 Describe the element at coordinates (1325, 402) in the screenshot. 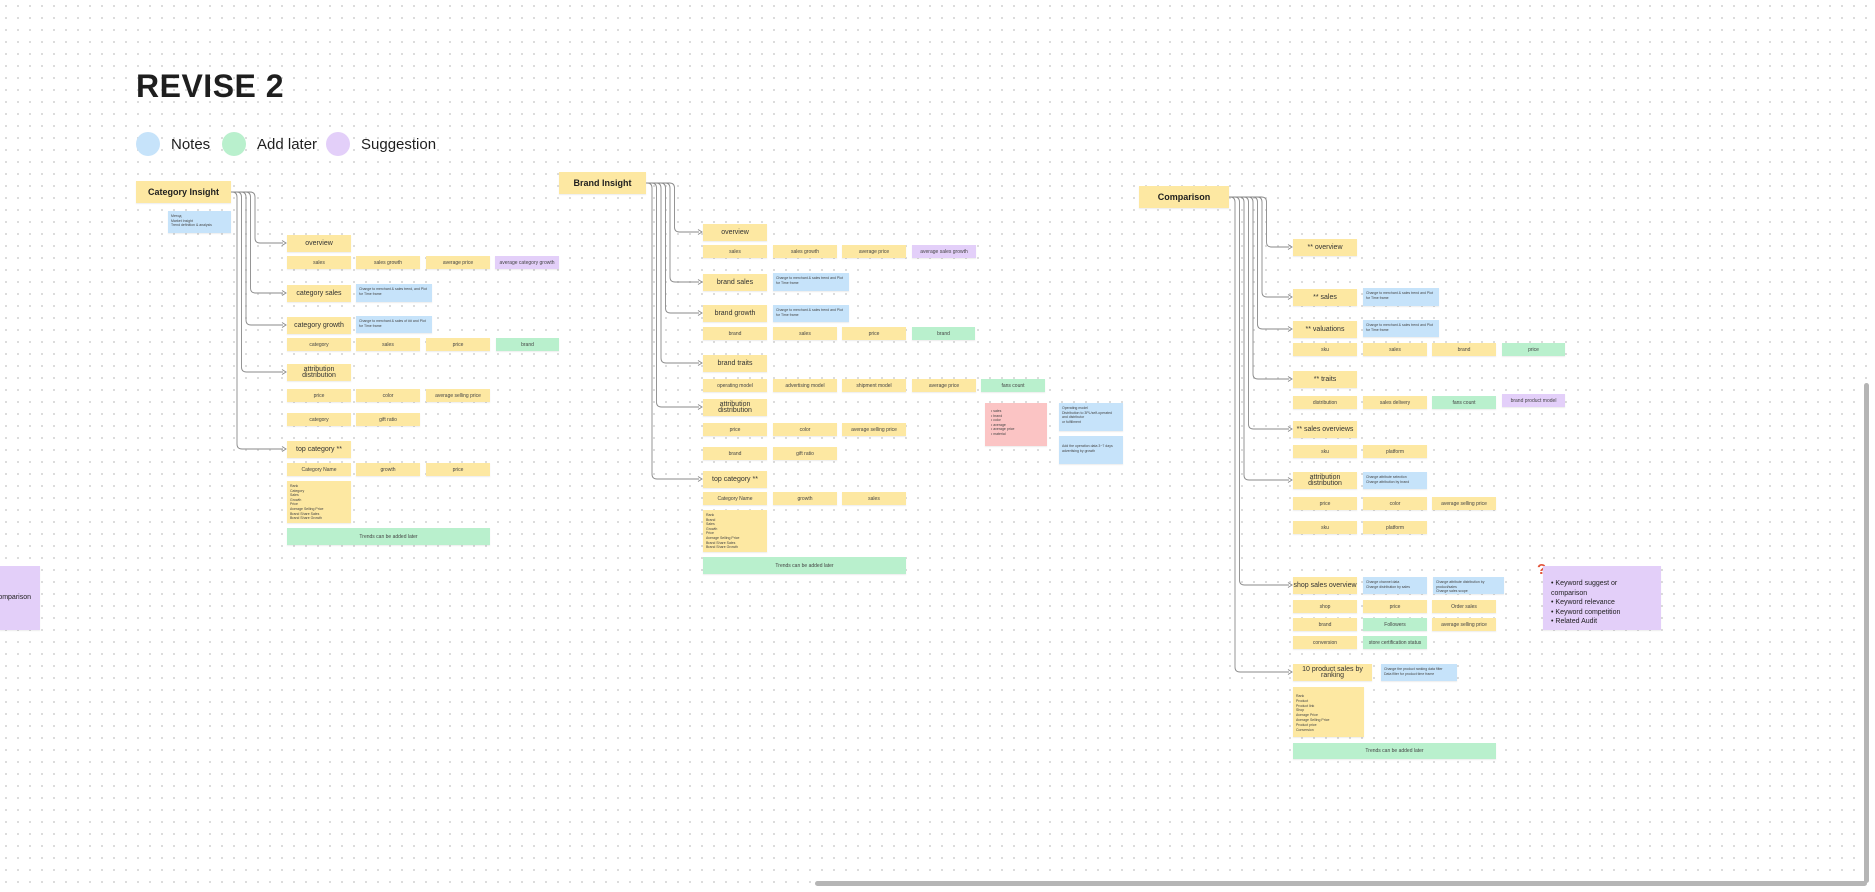

I see `cmp-traits-cell: distribution` at that location.